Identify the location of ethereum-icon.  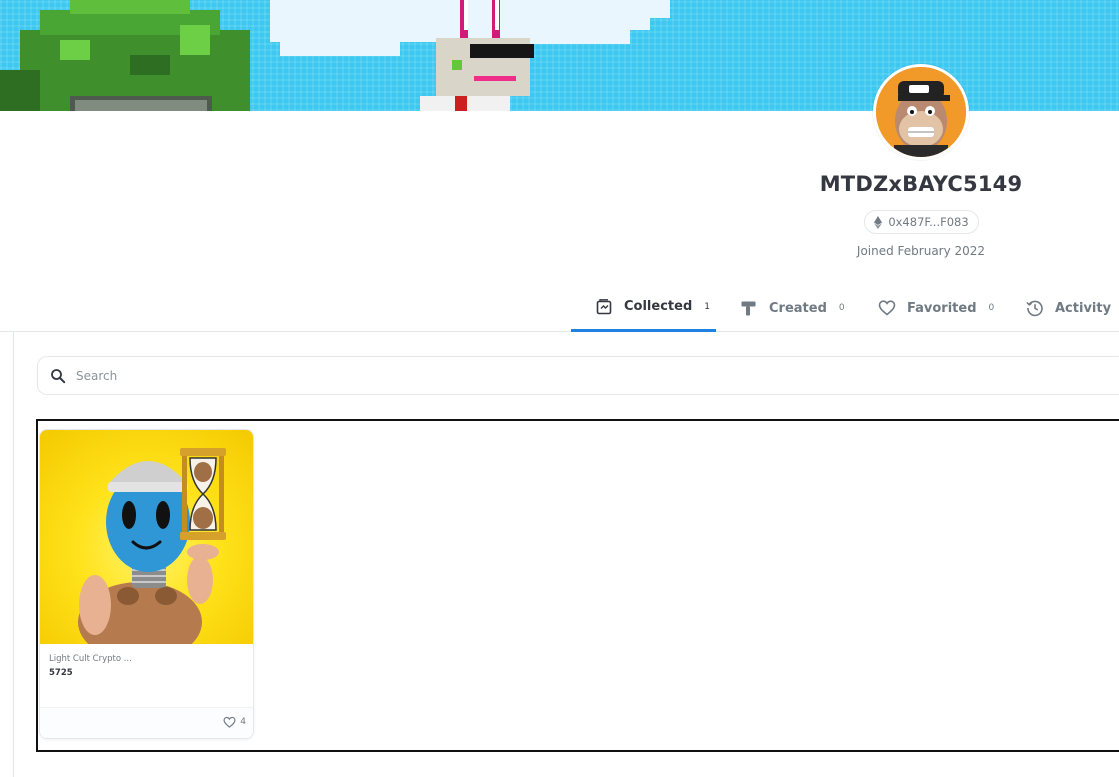
(878, 222).